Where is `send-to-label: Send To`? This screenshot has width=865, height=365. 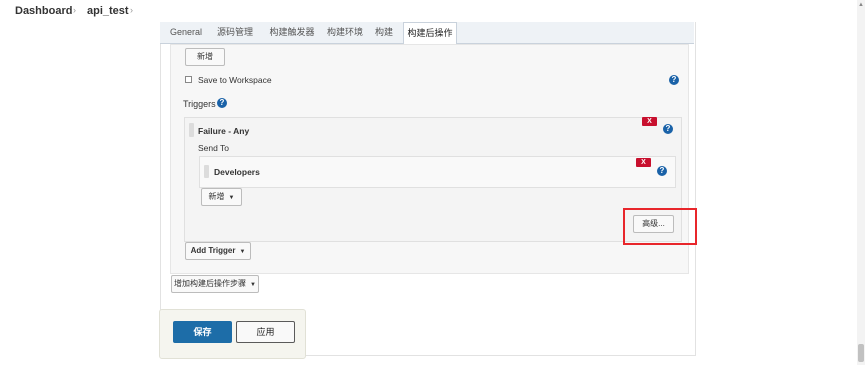 send-to-label: Send To is located at coordinates (214, 148).